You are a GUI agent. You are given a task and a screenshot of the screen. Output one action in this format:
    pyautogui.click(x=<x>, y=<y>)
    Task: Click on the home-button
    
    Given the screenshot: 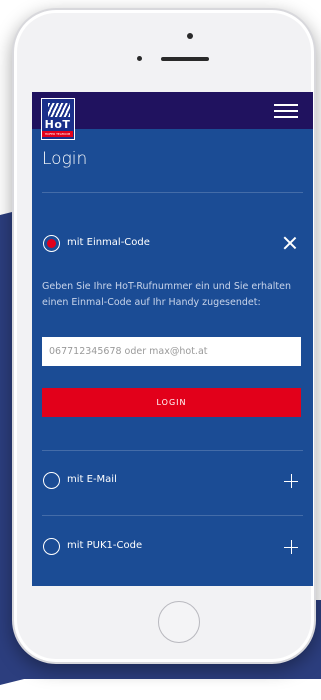 What is the action you would take?
    pyautogui.click(x=179, y=622)
    